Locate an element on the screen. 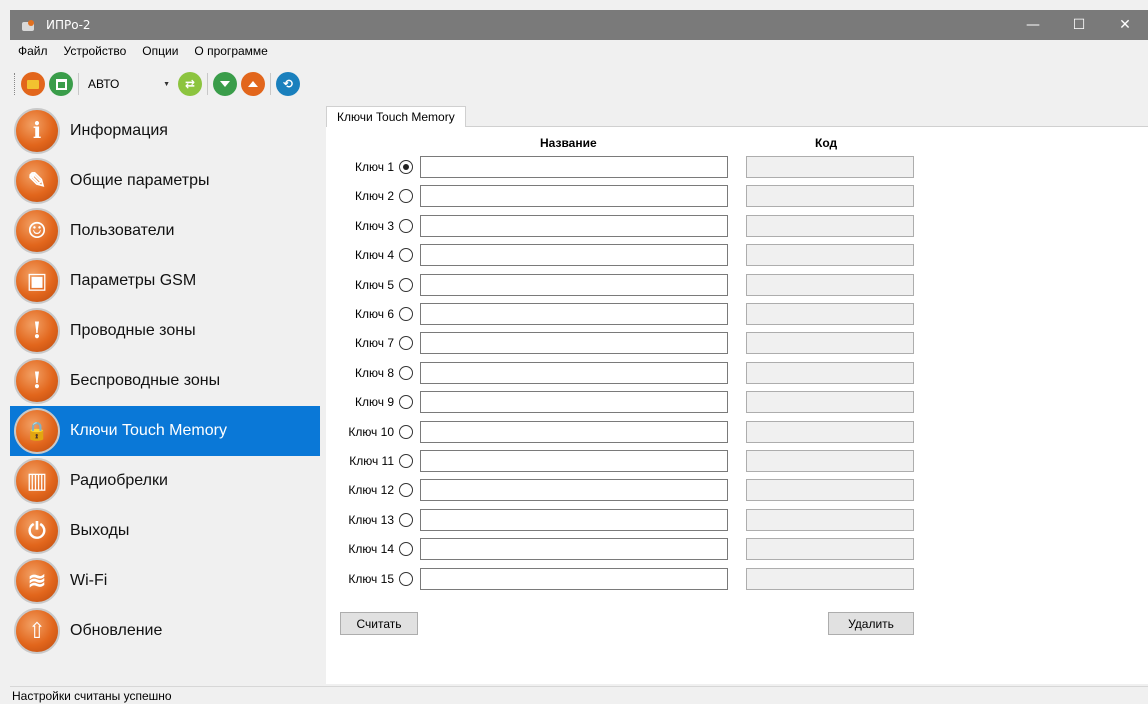 The width and height of the screenshot is (1148, 704). open-file-button is located at coordinates (33, 84).